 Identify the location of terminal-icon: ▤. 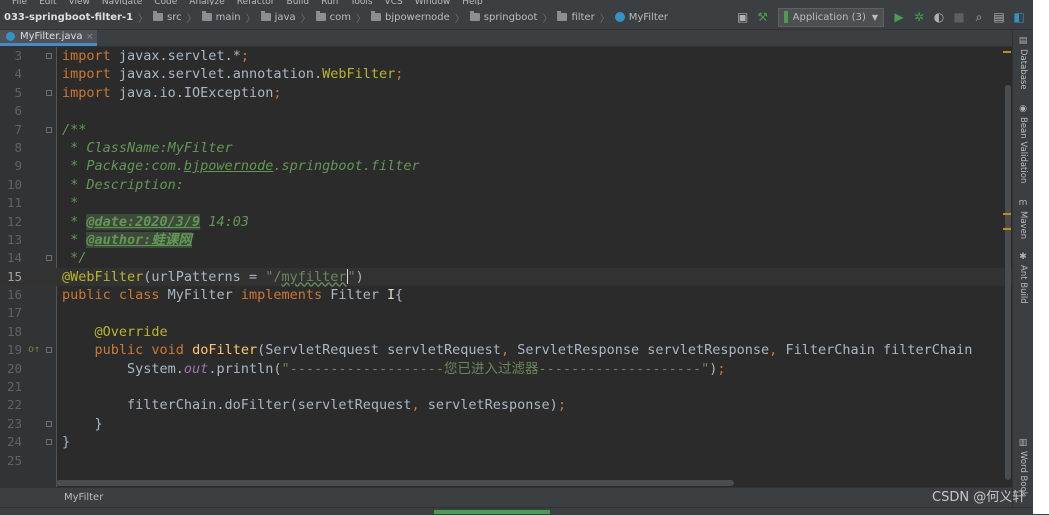
(999, 17).